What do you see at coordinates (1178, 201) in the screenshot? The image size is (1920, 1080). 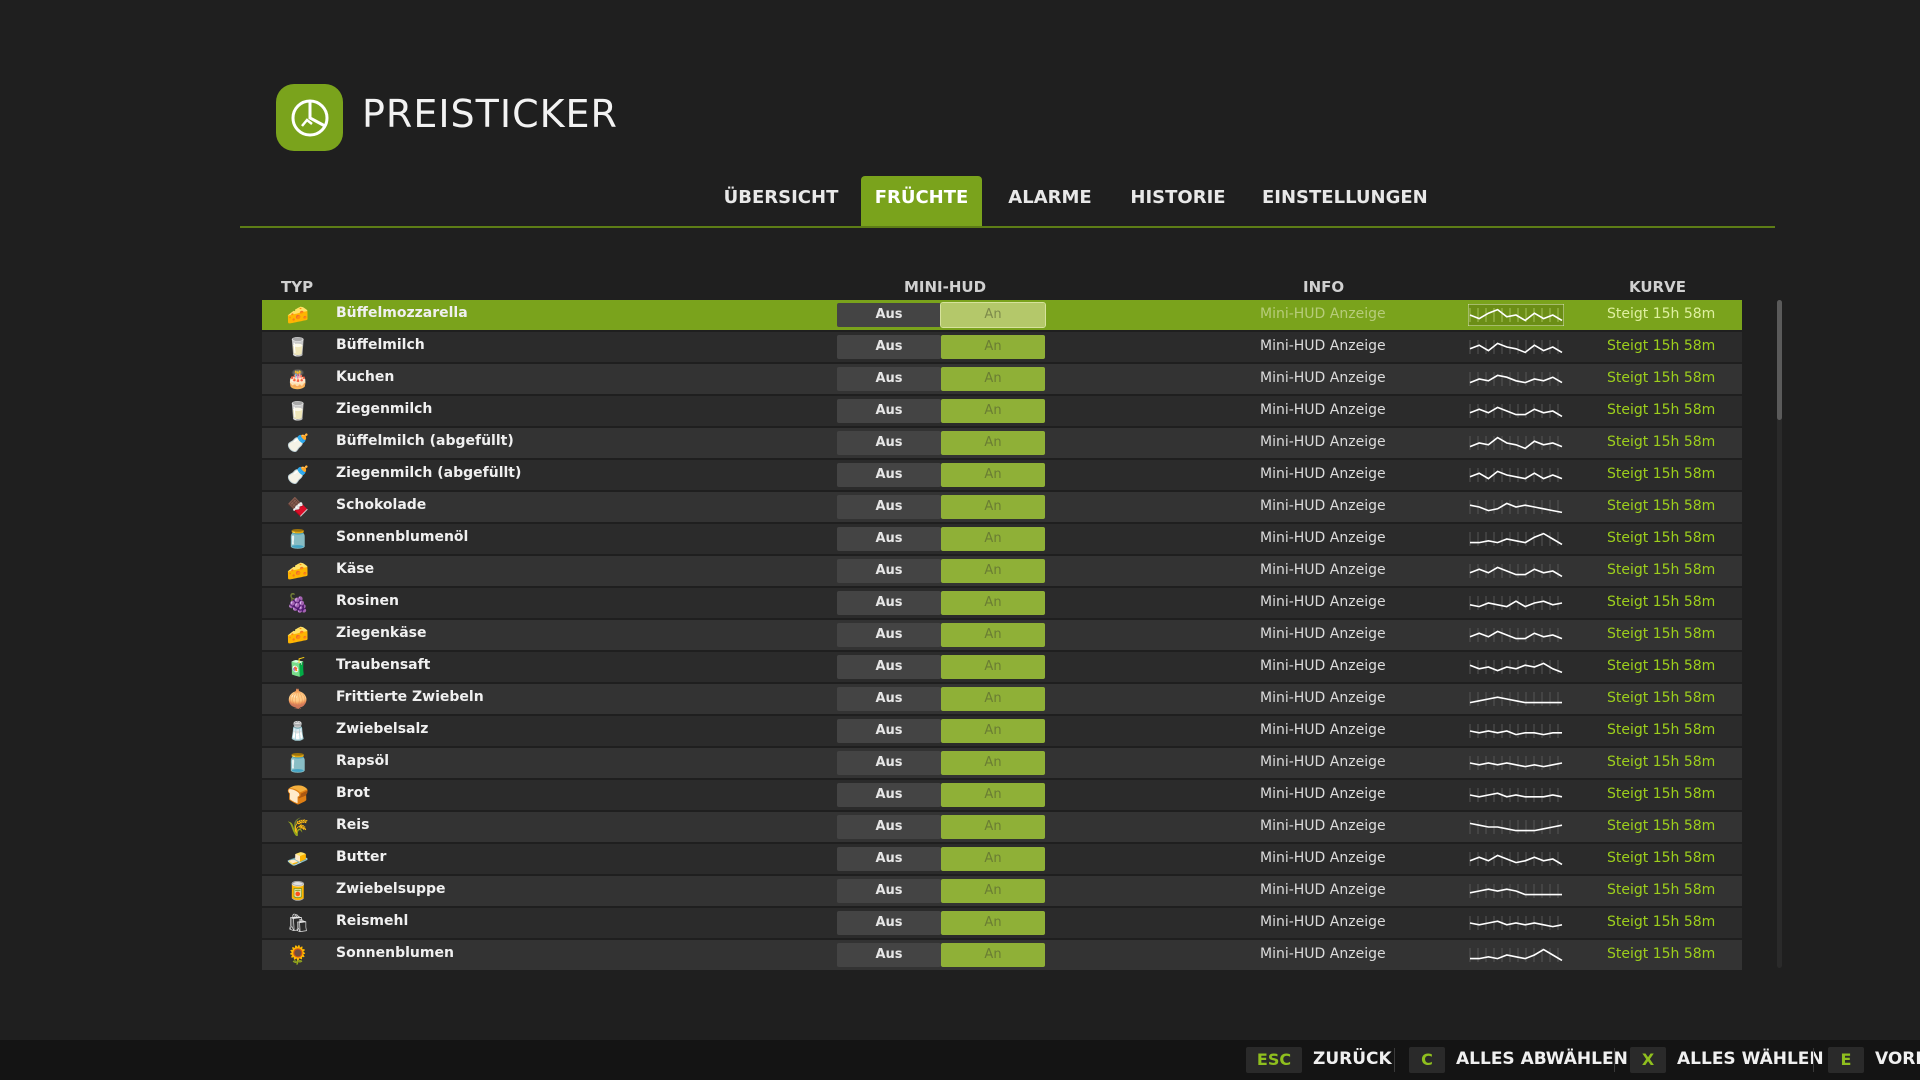 I see `tab-historie: HISTORIE` at bounding box center [1178, 201].